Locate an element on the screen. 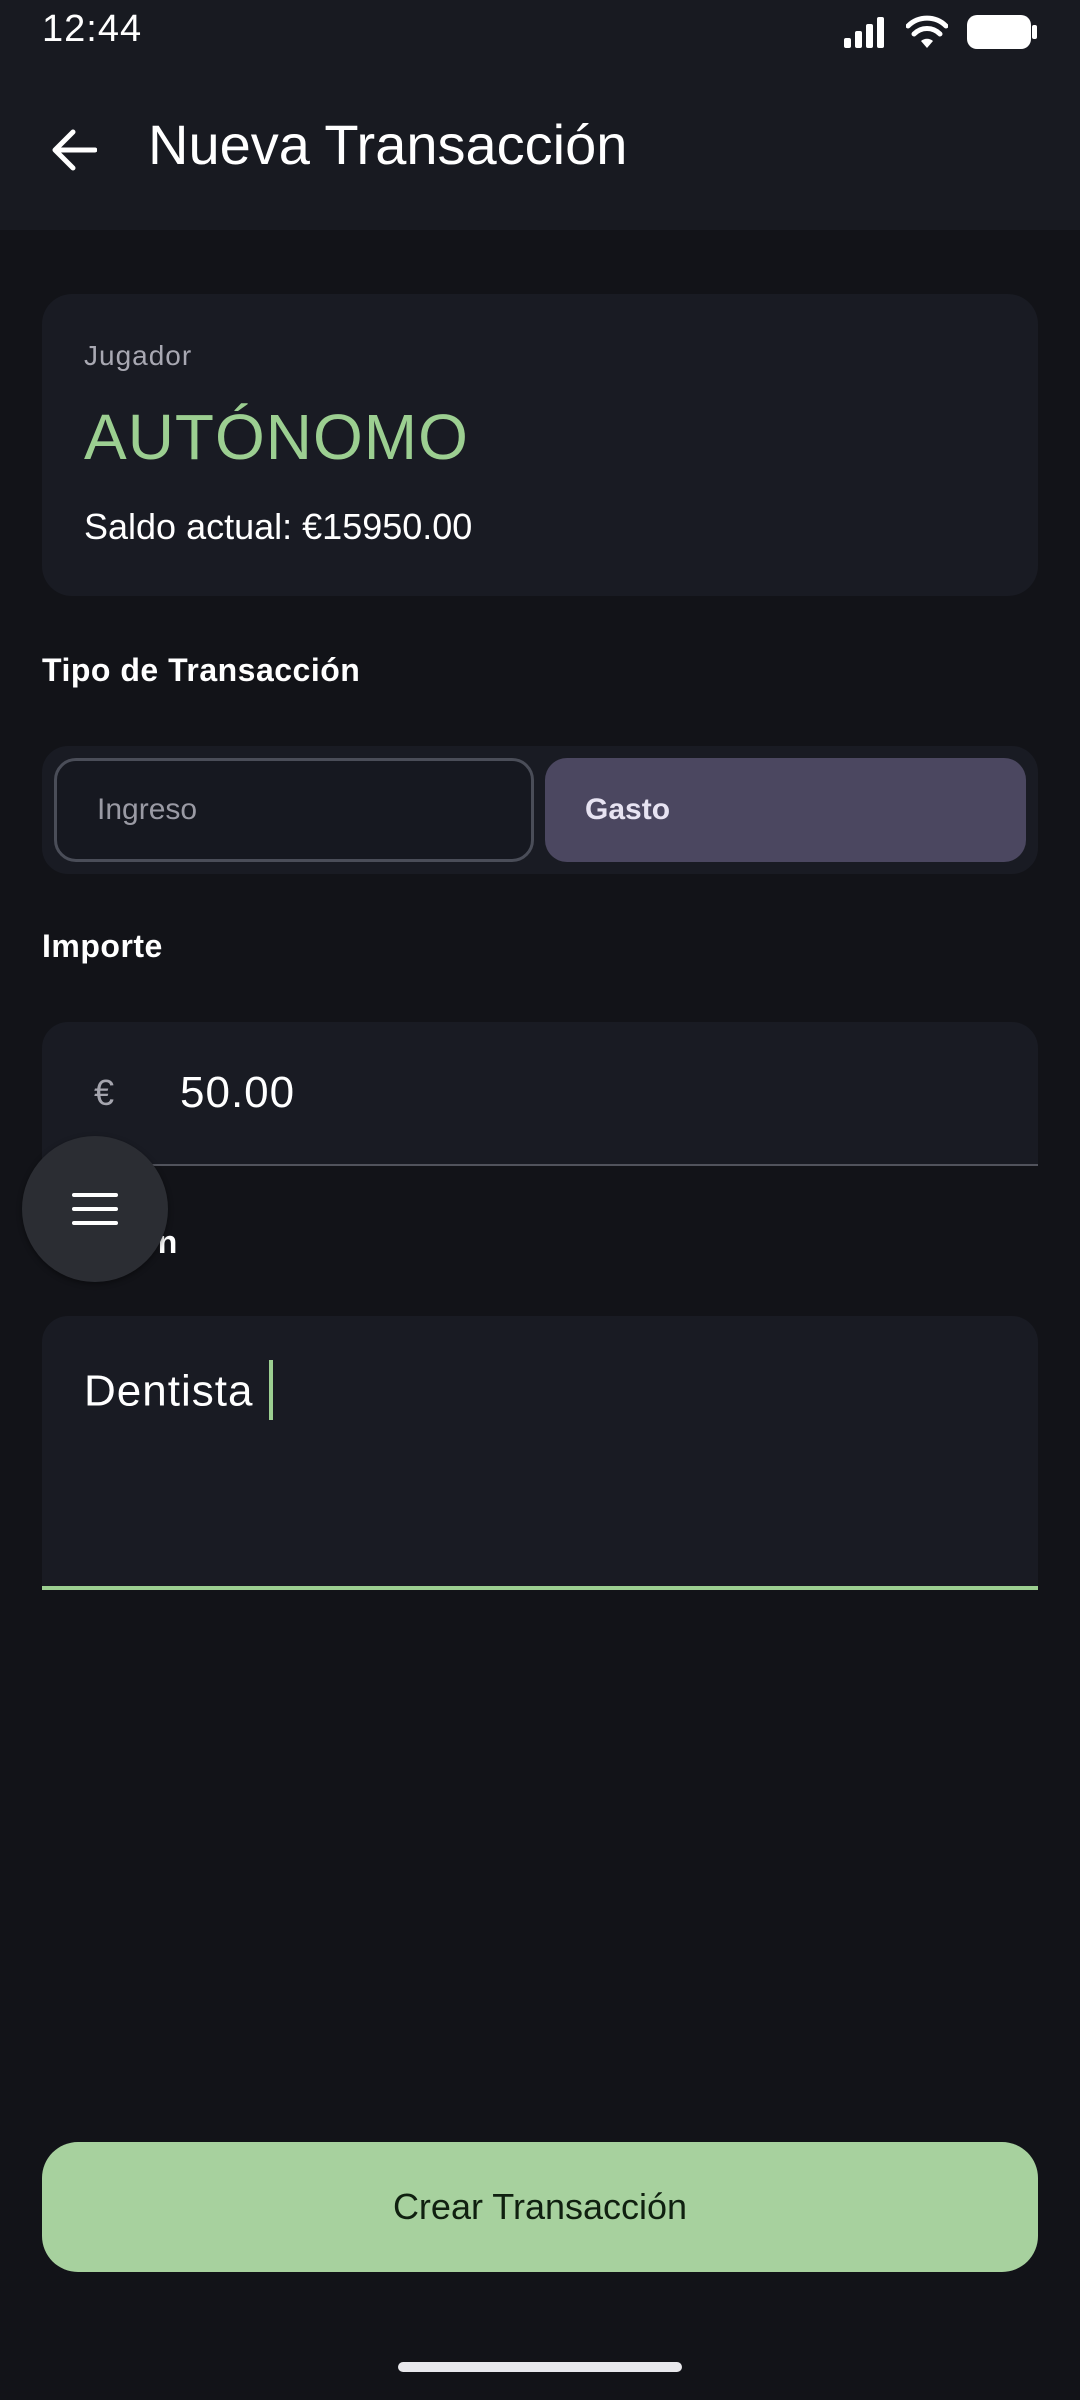  player-name: AUTÓNOMO is located at coordinates (276, 437).